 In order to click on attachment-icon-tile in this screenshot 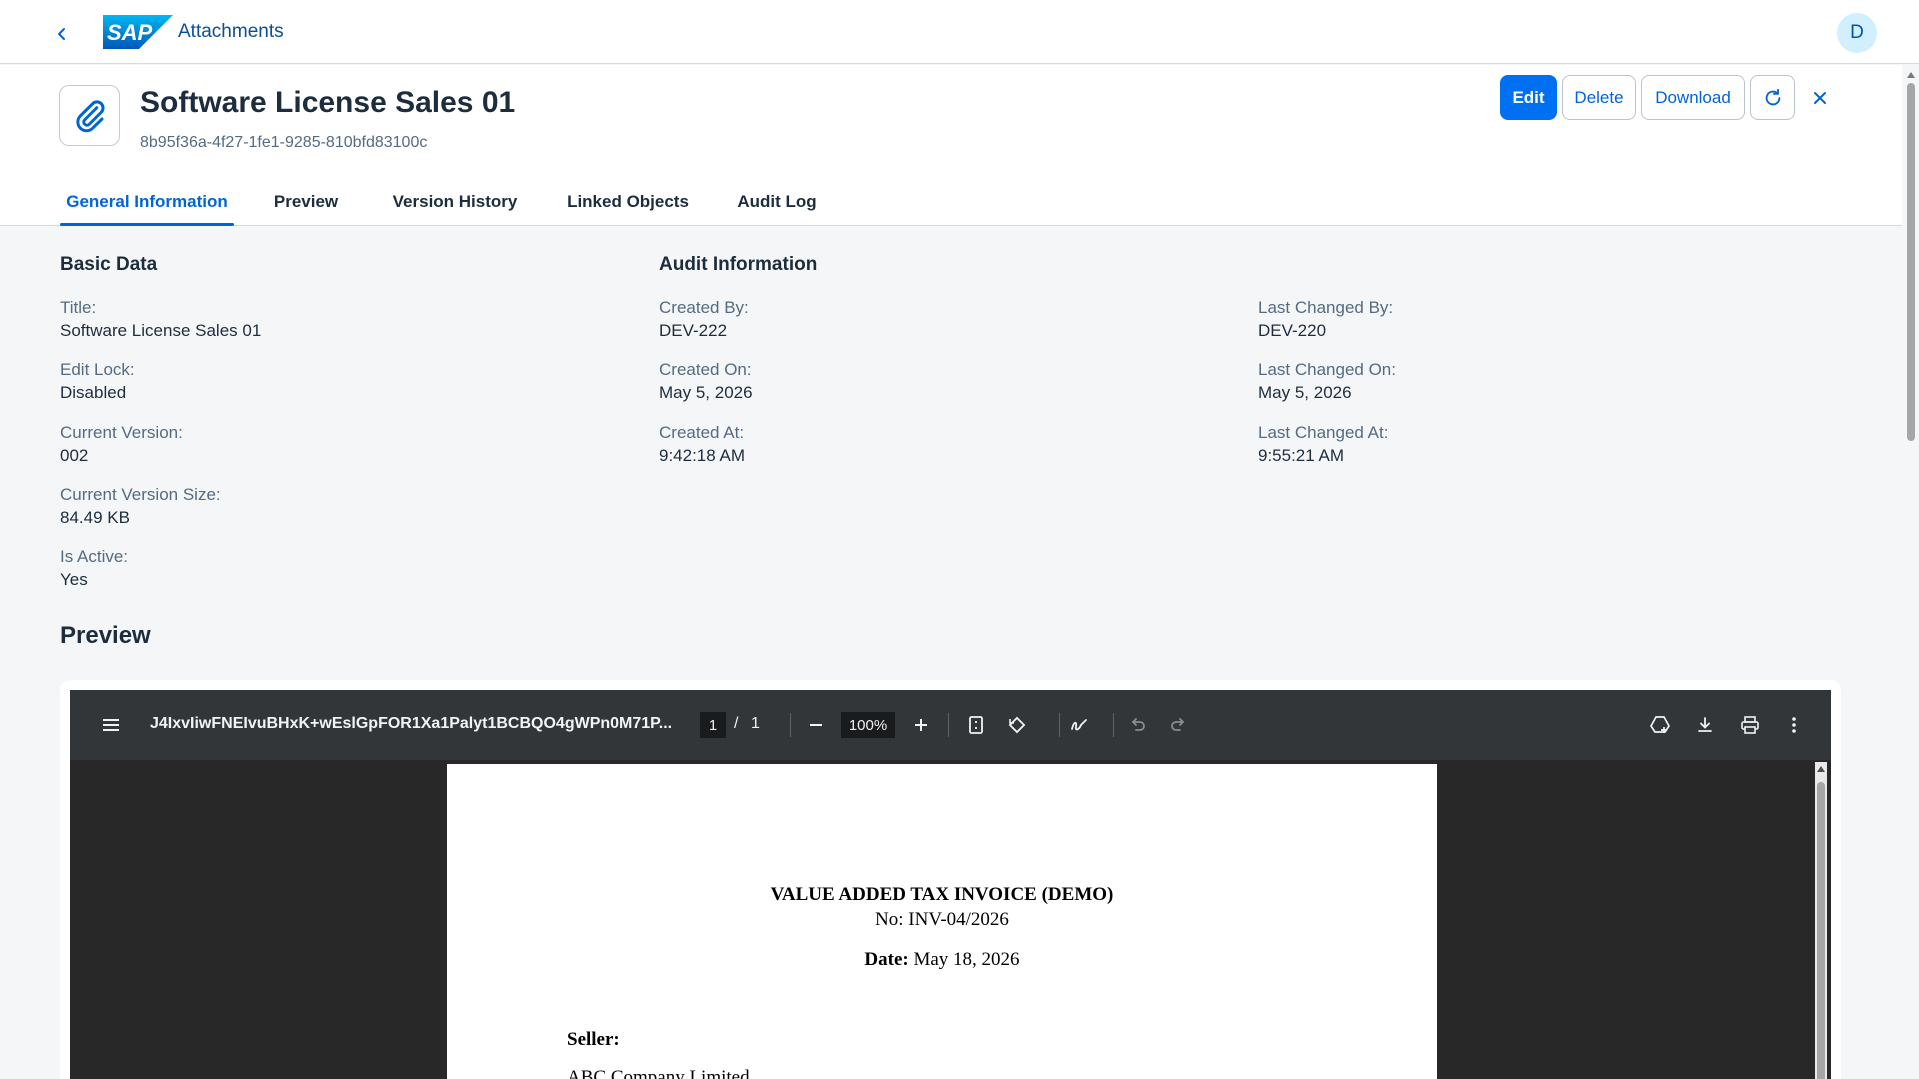, I will do `click(89, 115)`.